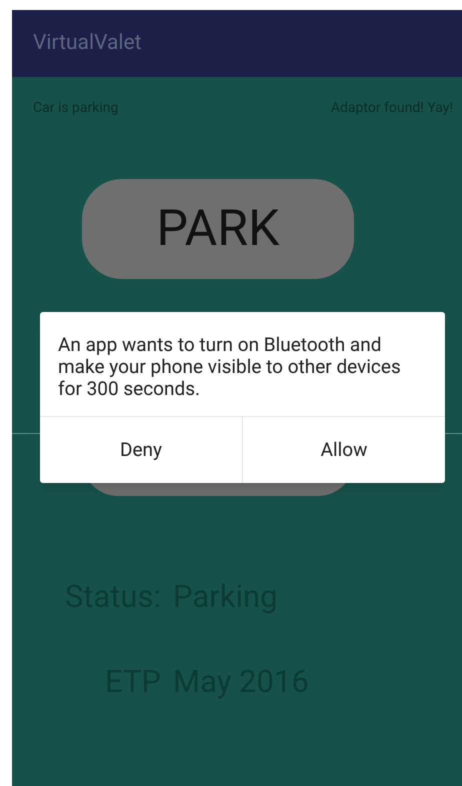 This screenshot has height=786, width=462. I want to click on dialog-button: Deny, so click(141, 450).